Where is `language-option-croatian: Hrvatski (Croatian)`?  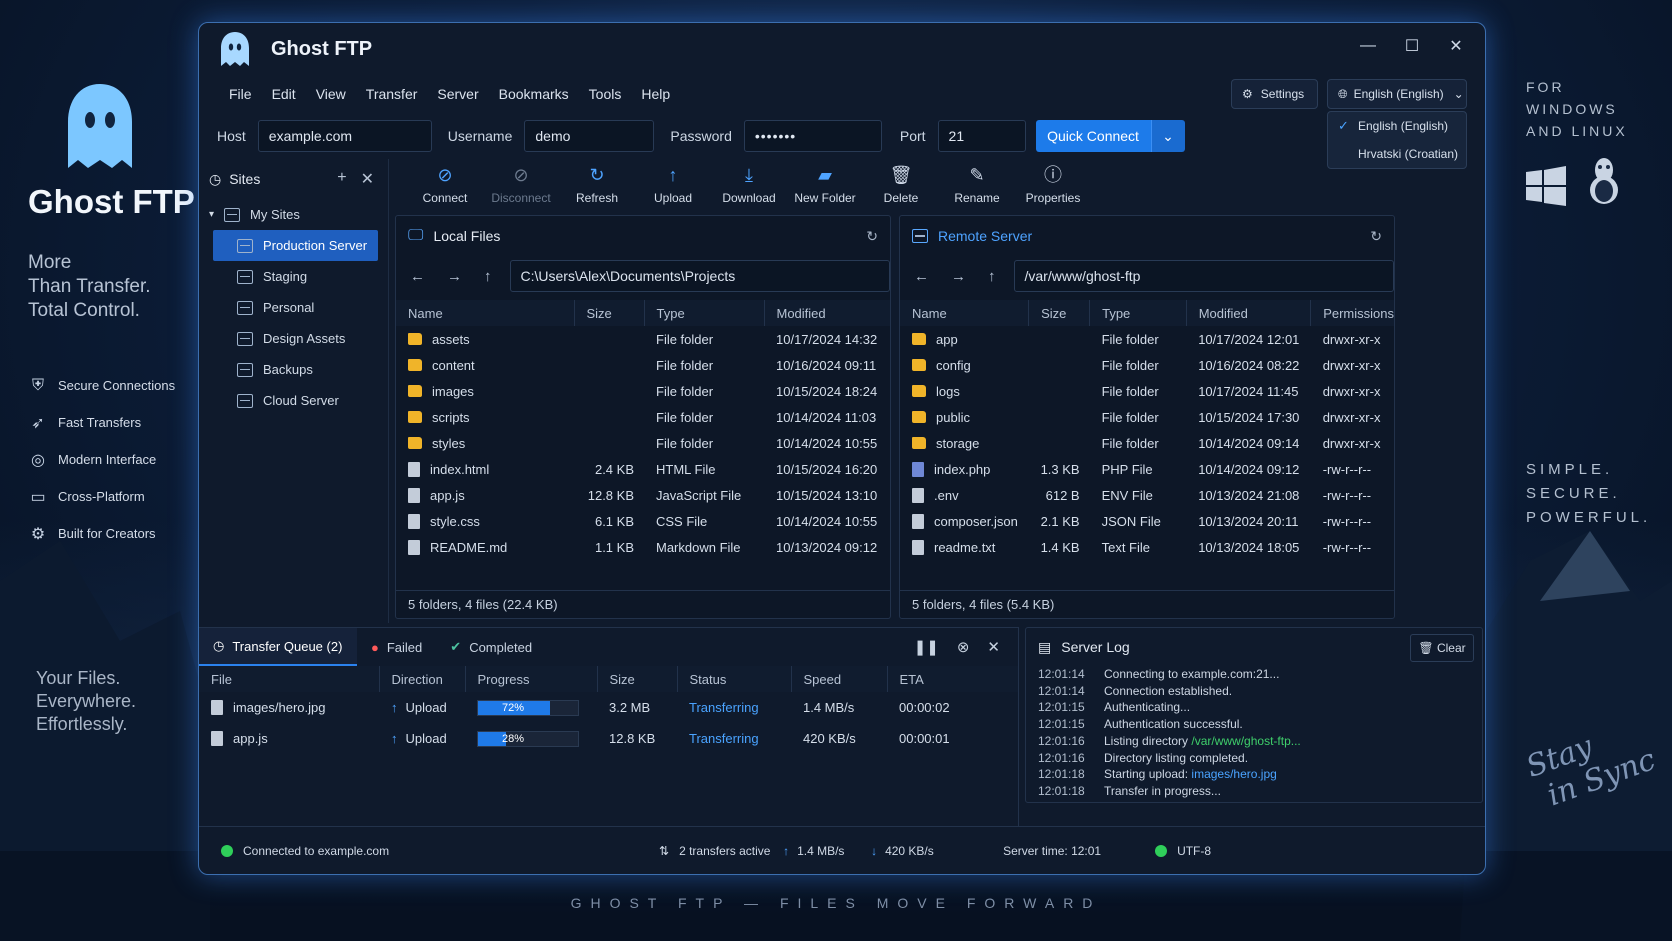 language-option-croatian: Hrvatski (Croatian) is located at coordinates (1397, 154).